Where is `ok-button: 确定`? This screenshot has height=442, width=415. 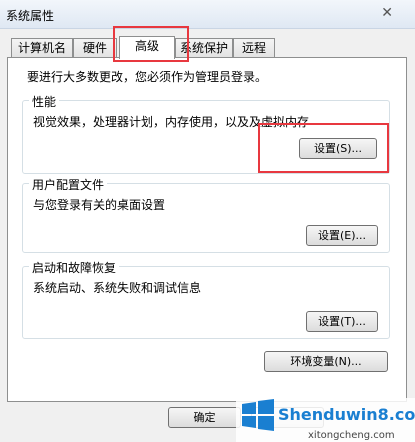
ok-button: 确定 is located at coordinates (204, 417).